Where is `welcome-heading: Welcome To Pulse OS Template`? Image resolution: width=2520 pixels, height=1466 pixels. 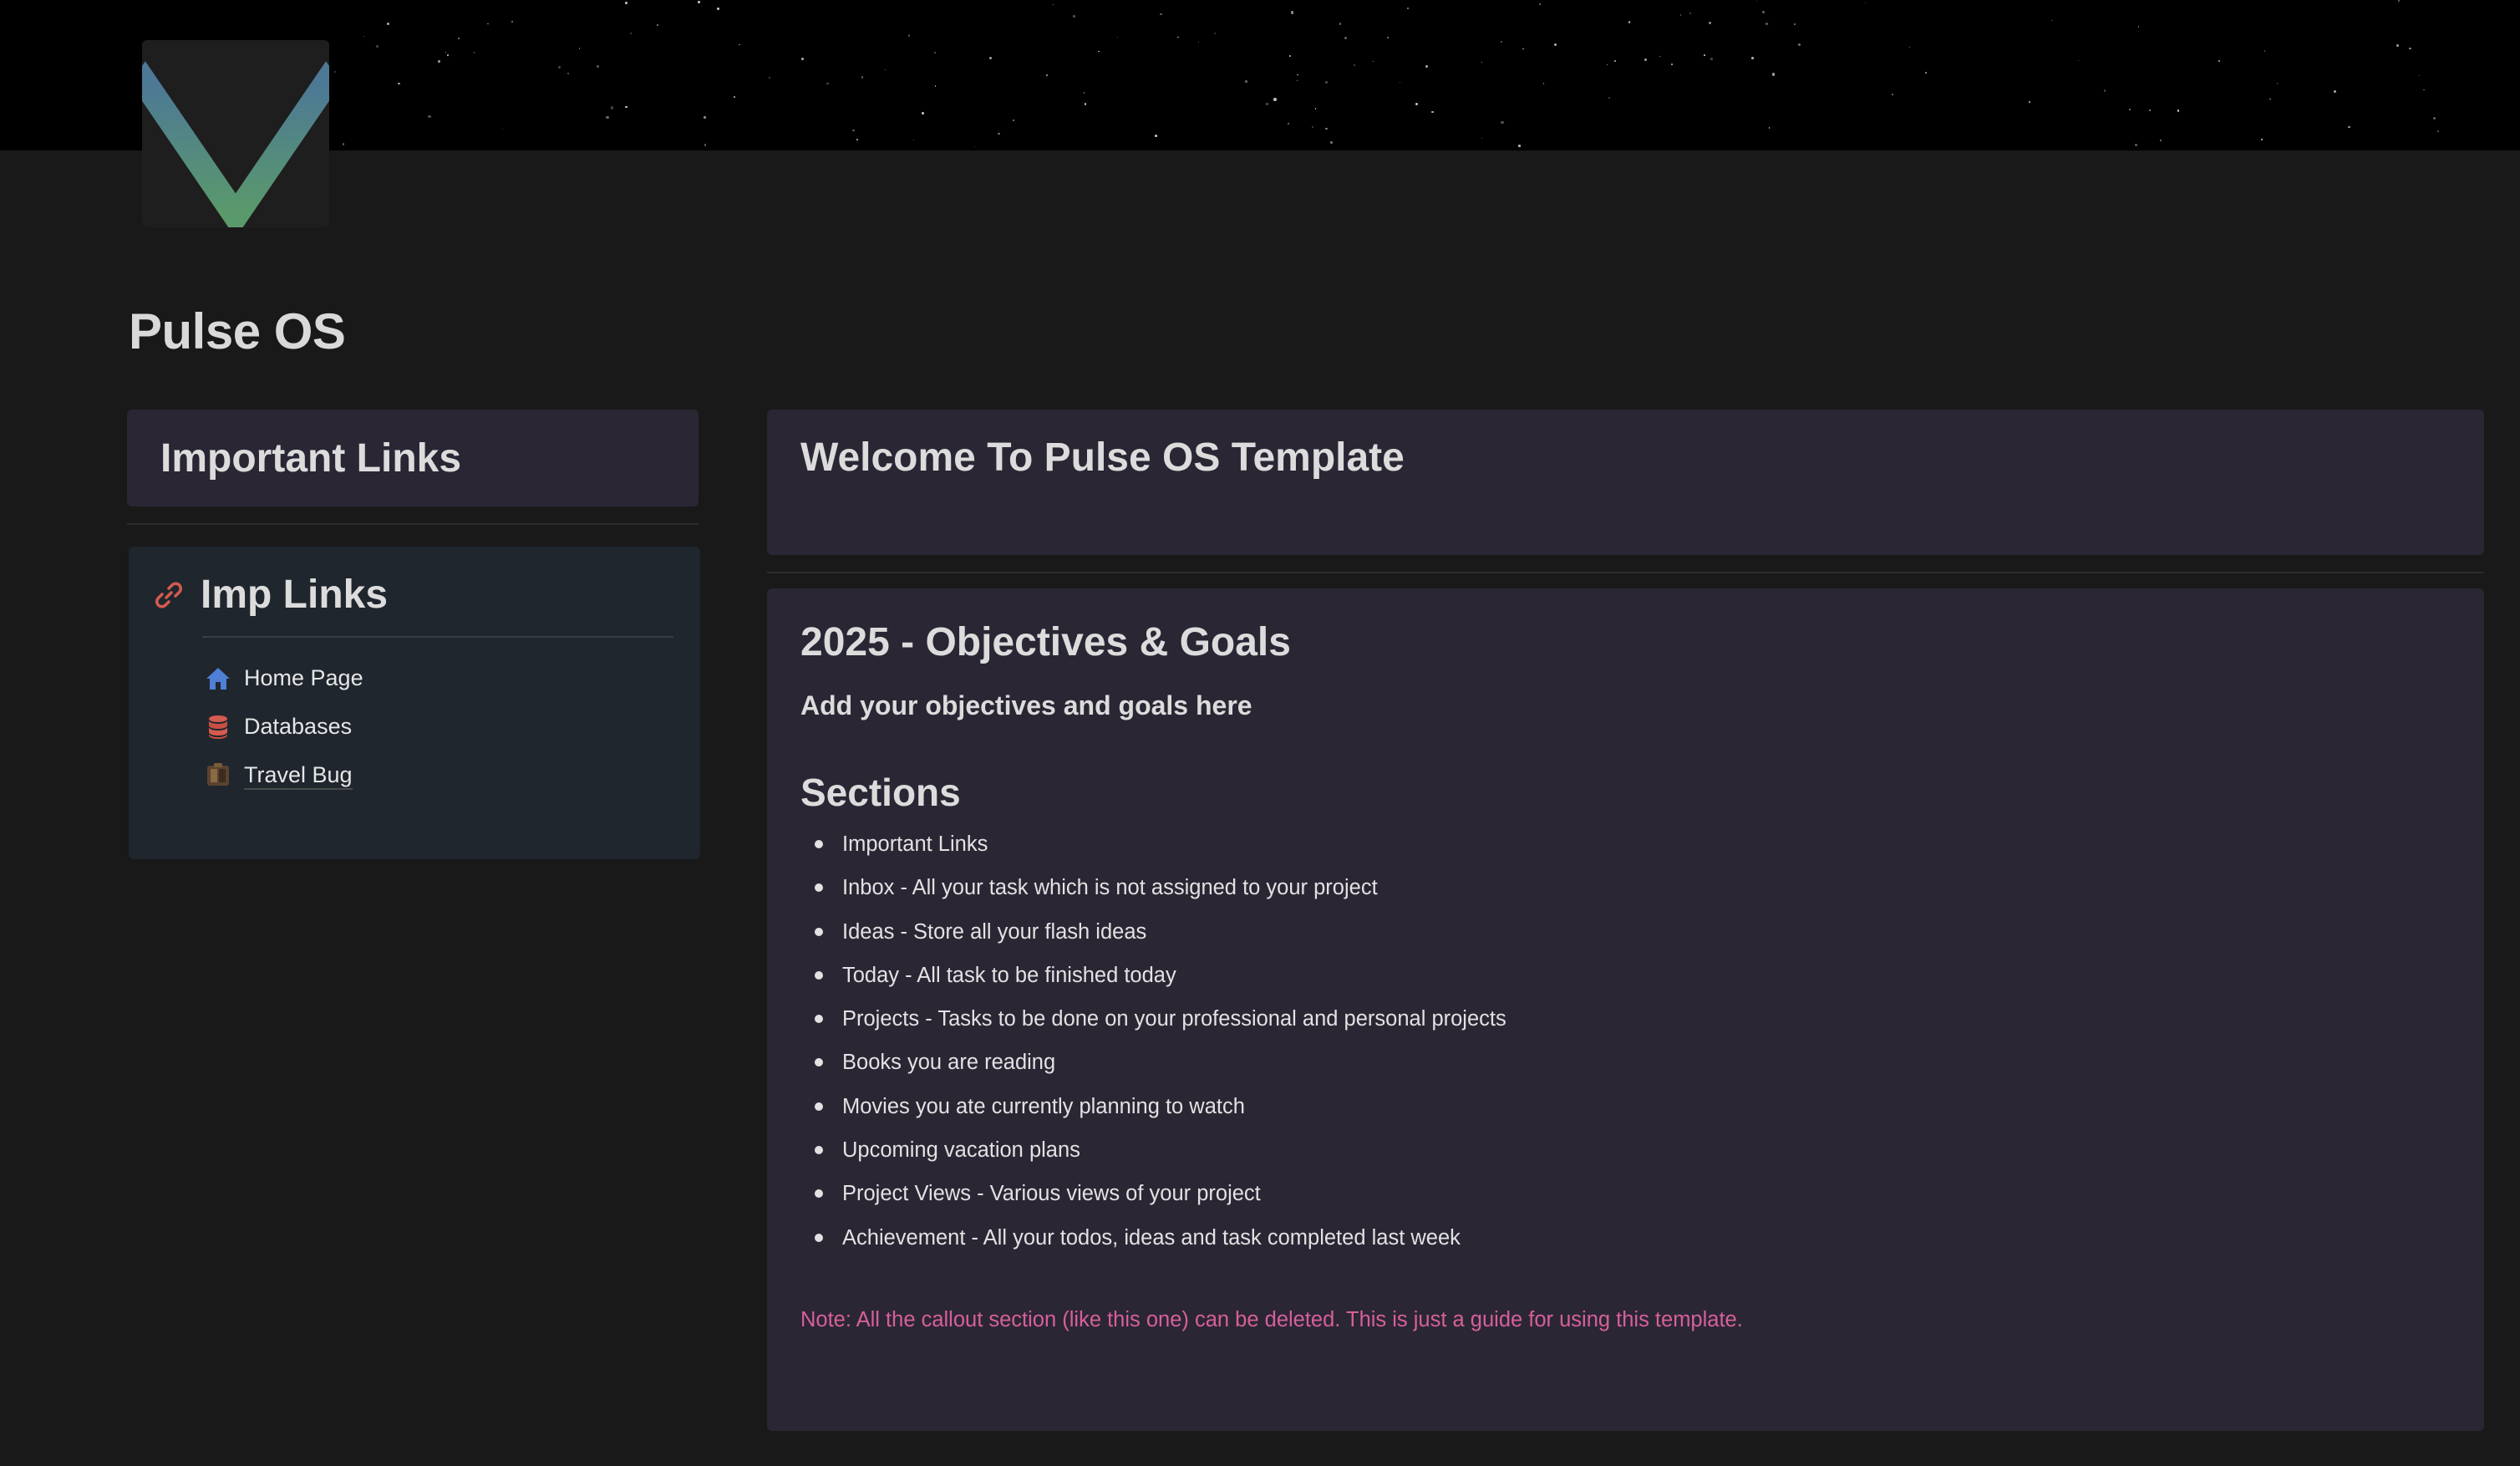
welcome-heading: Welcome To Pulse OS Template is located at coordinates (1102, 457).